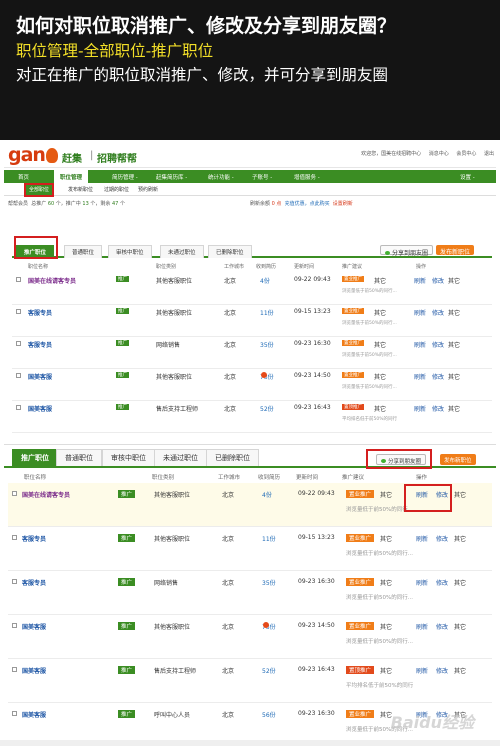  I want to click on nav-value-added: 增值服务 -, so click(307, 177).